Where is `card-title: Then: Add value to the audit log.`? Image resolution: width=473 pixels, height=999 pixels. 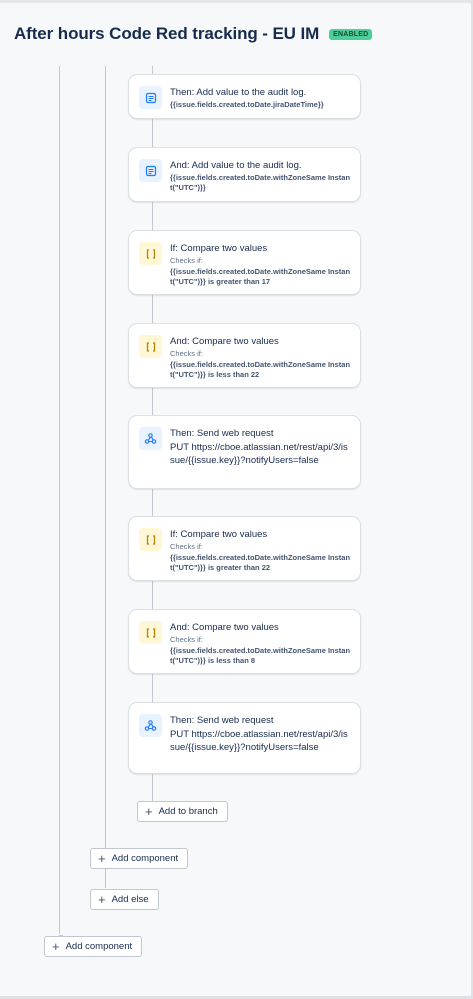 card-title: Then: Add value to the audit log. is located at coordinates (238, 92).